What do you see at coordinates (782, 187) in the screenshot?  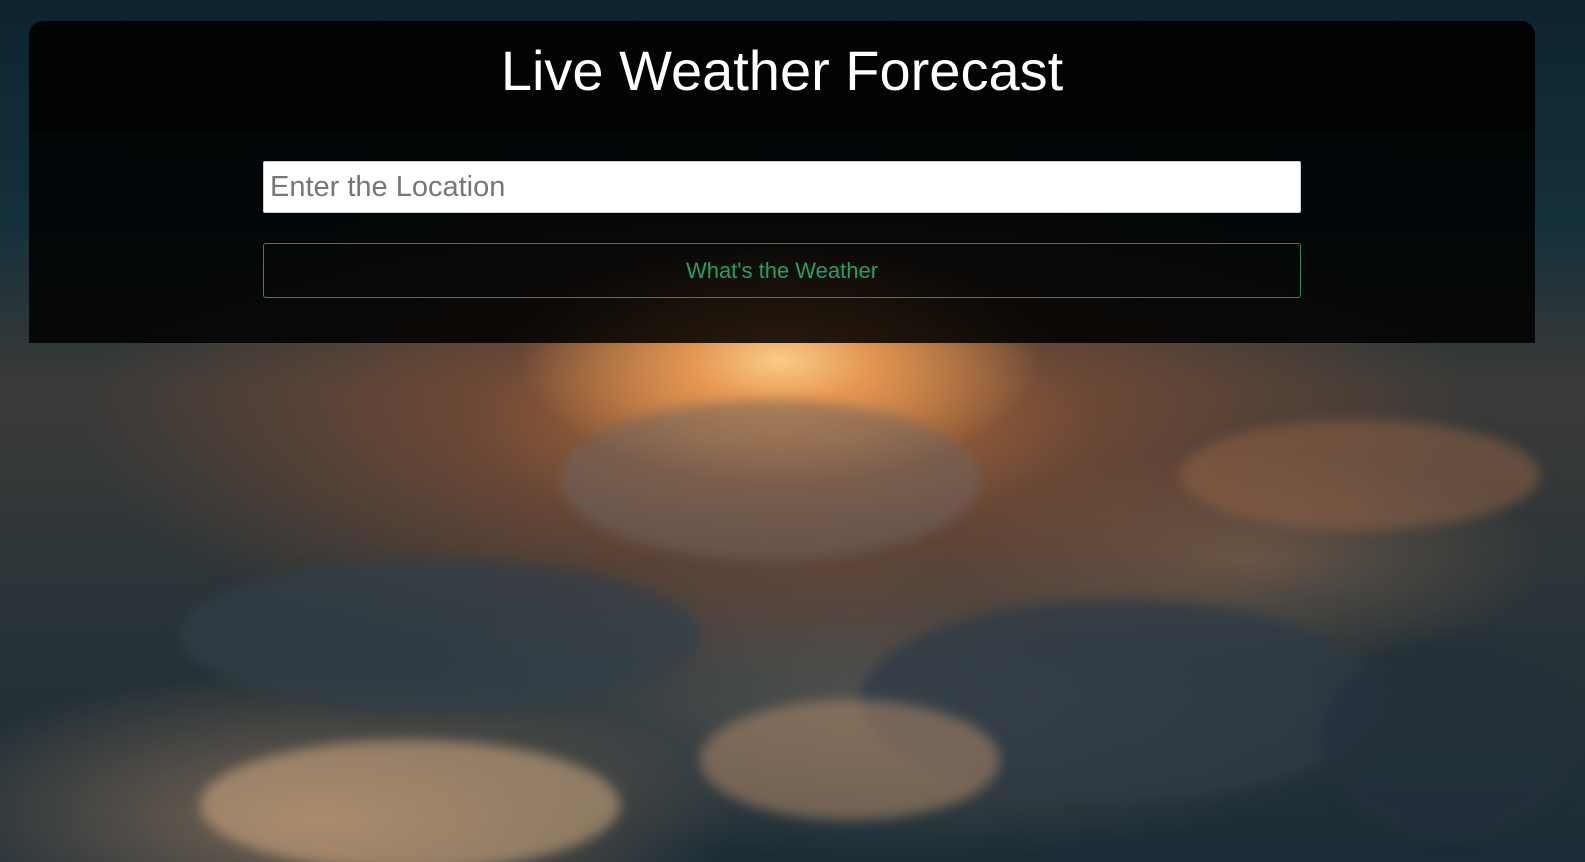 I see `location-input` at bounding box center [782, 187].